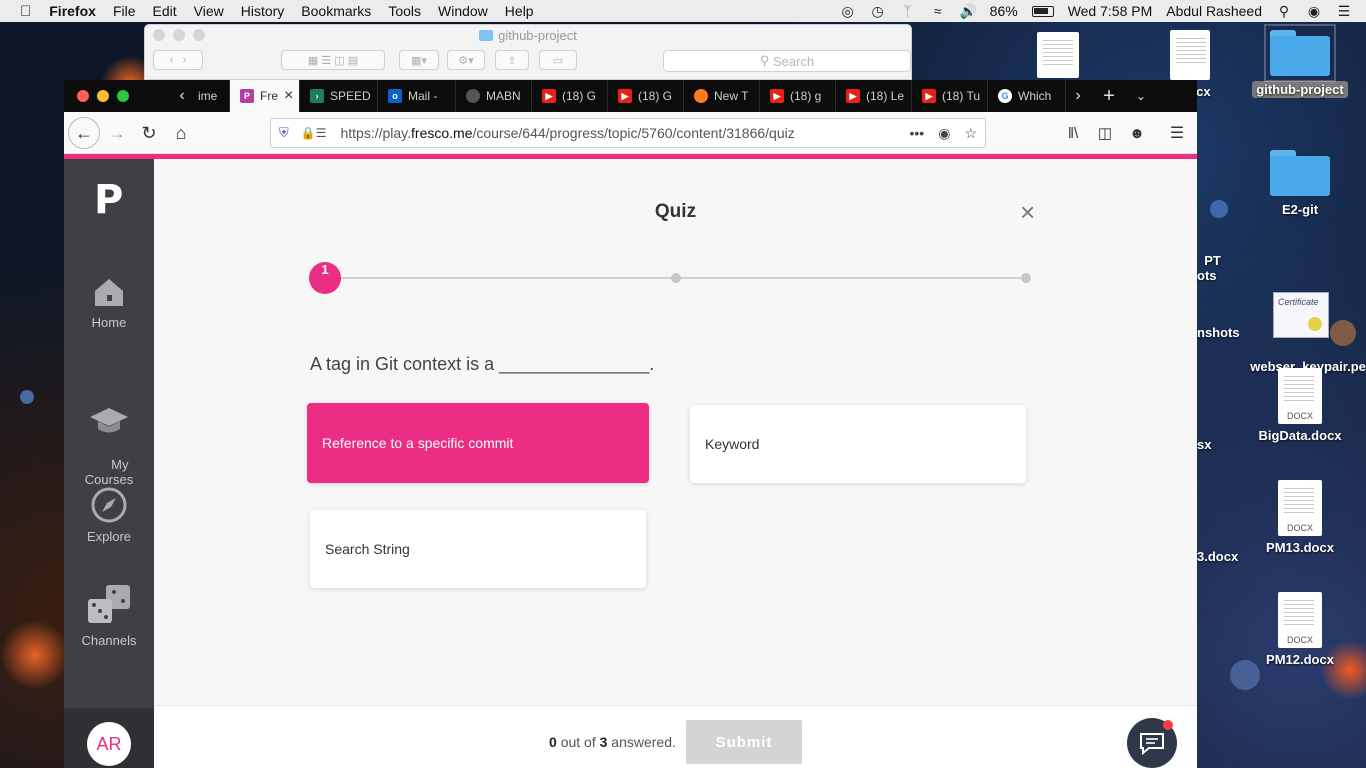  Describe the element at coordinates (1314, 11) in the screenshot. I see `siri-icon: ◉` at that location.